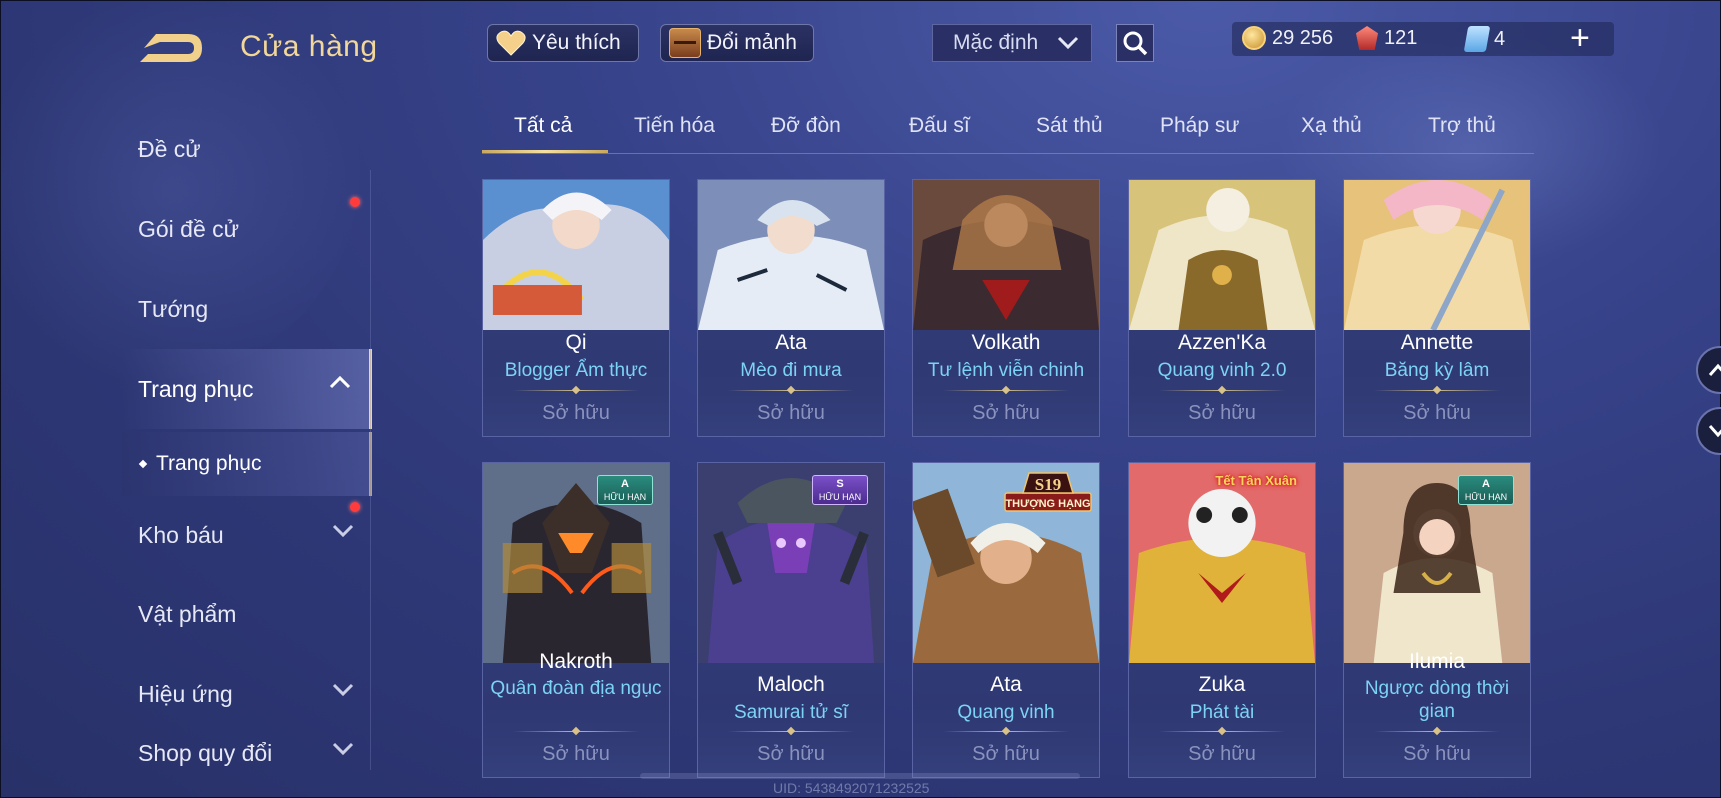 The width and height of the screenshot is (1721, 798). I want to click on sidebar-subitem-label: Trang phục, so click(209, 463).